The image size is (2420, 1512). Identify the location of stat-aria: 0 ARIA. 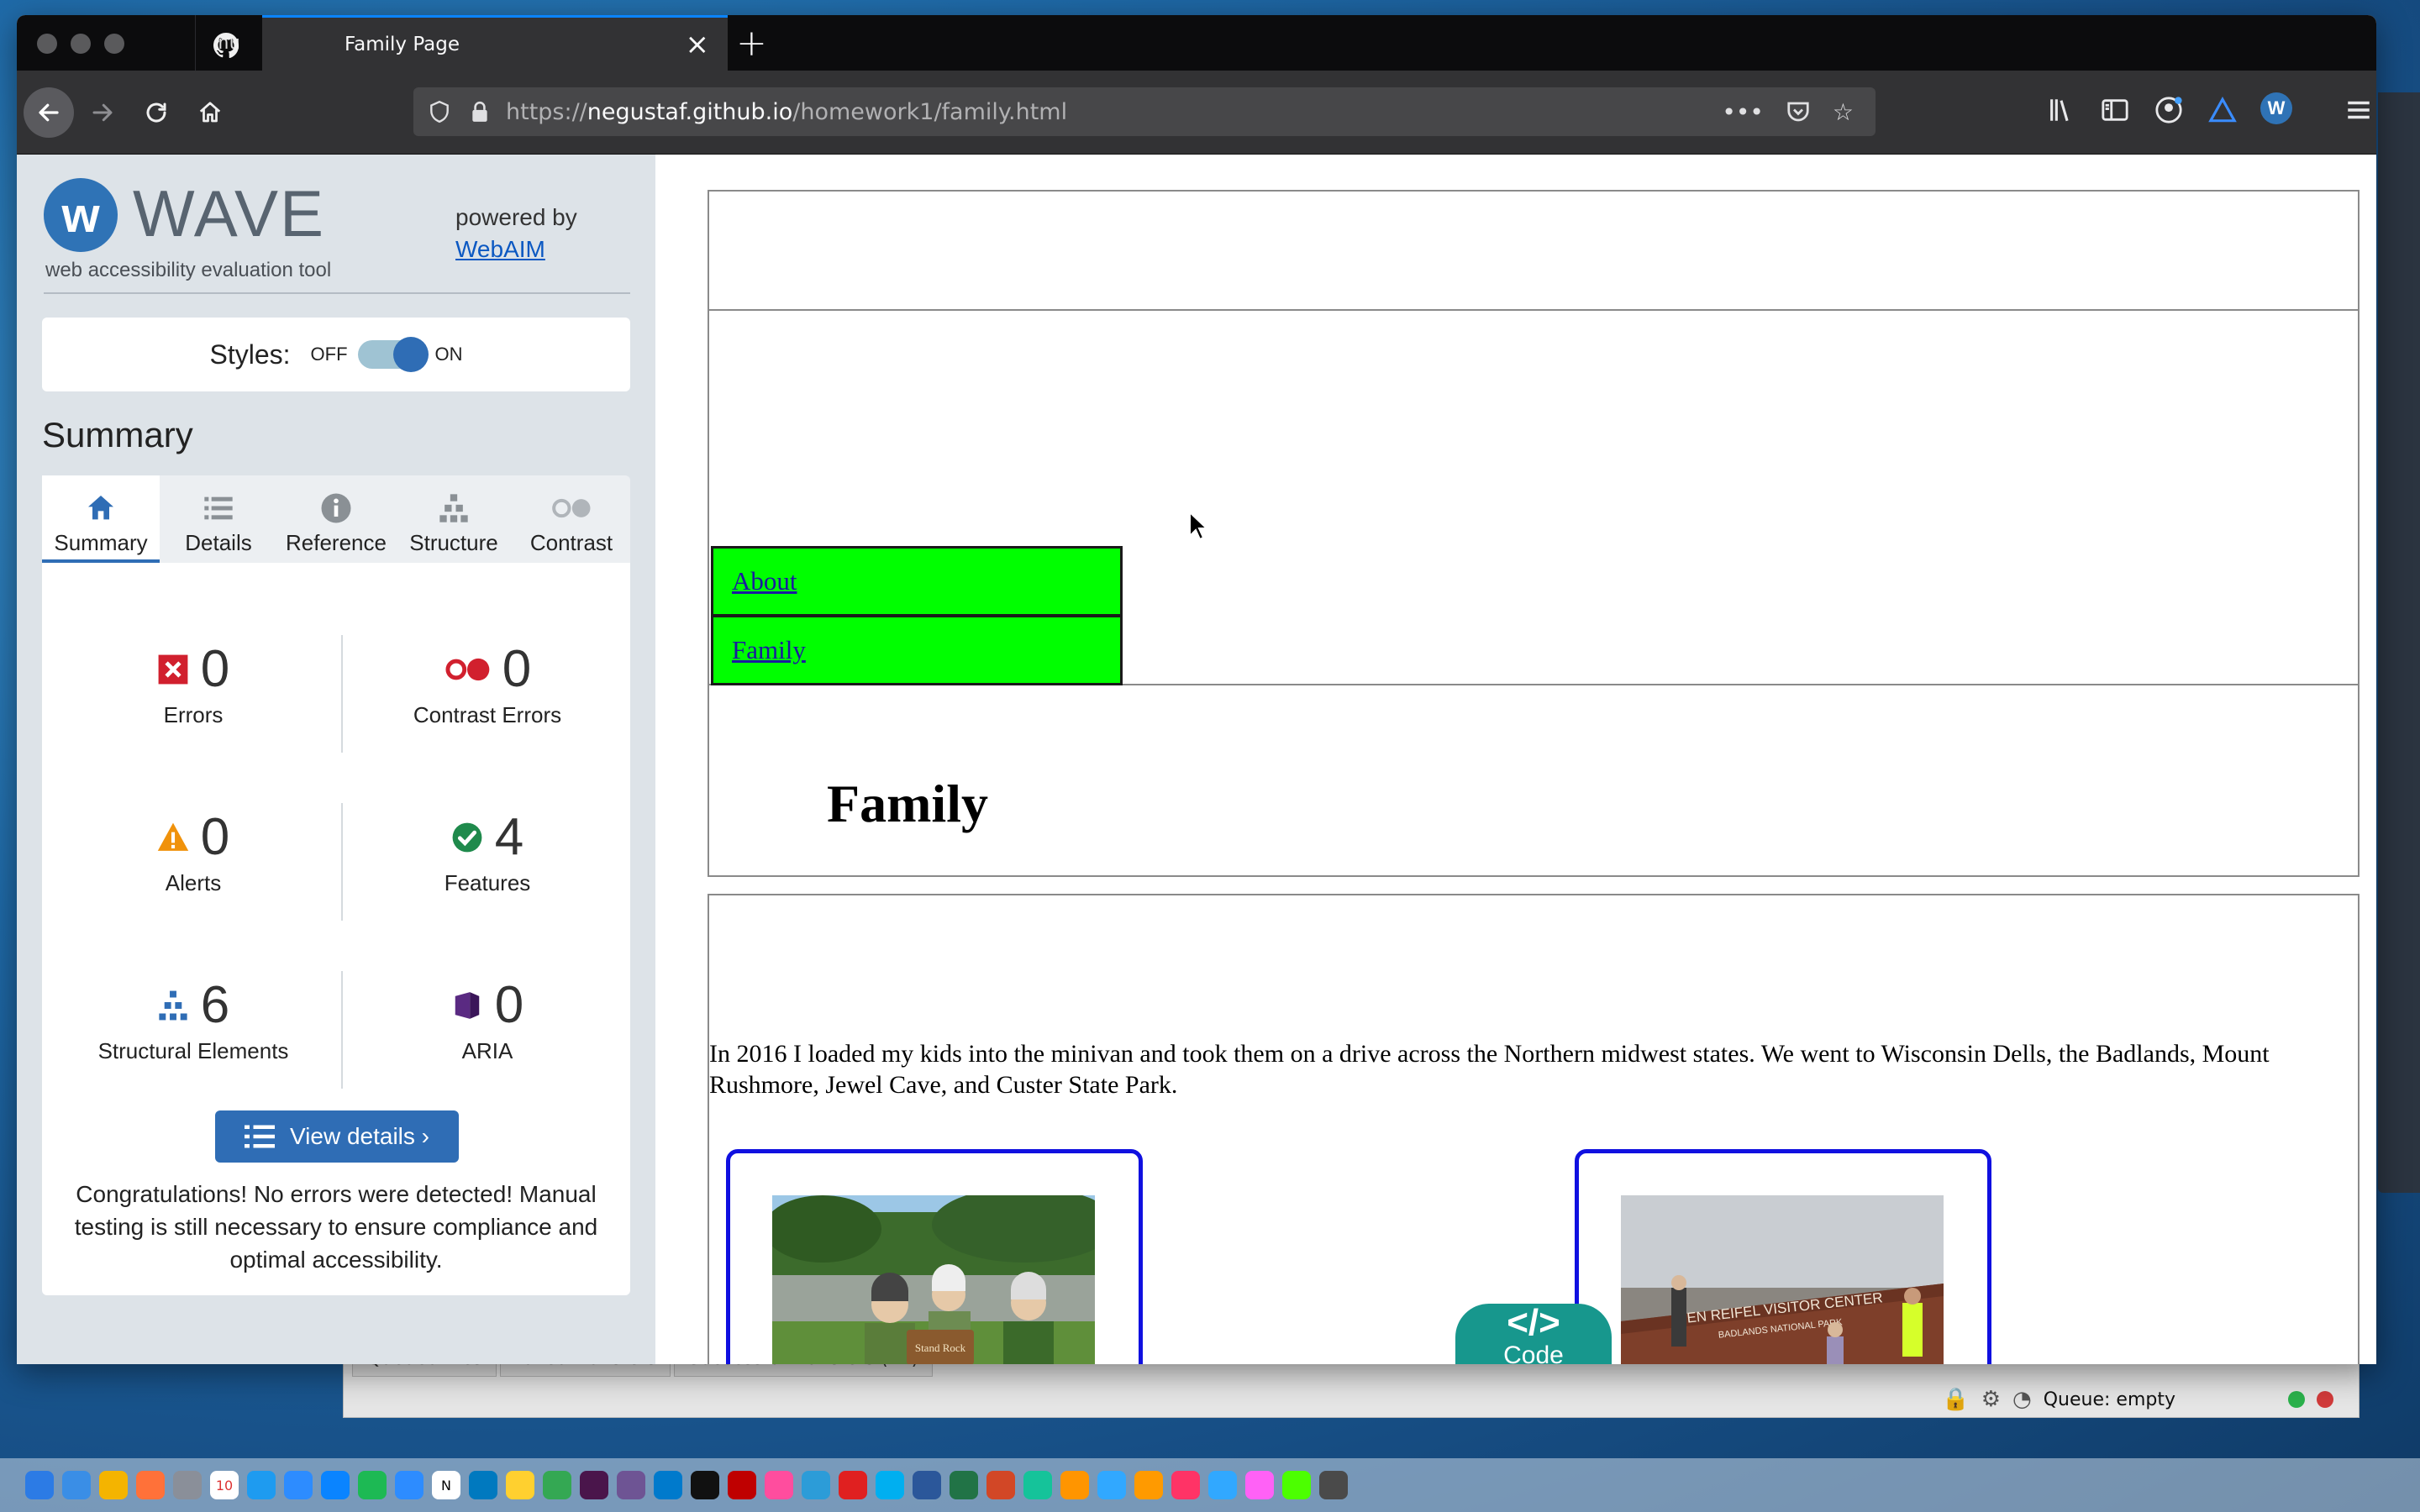
(487, 1020).